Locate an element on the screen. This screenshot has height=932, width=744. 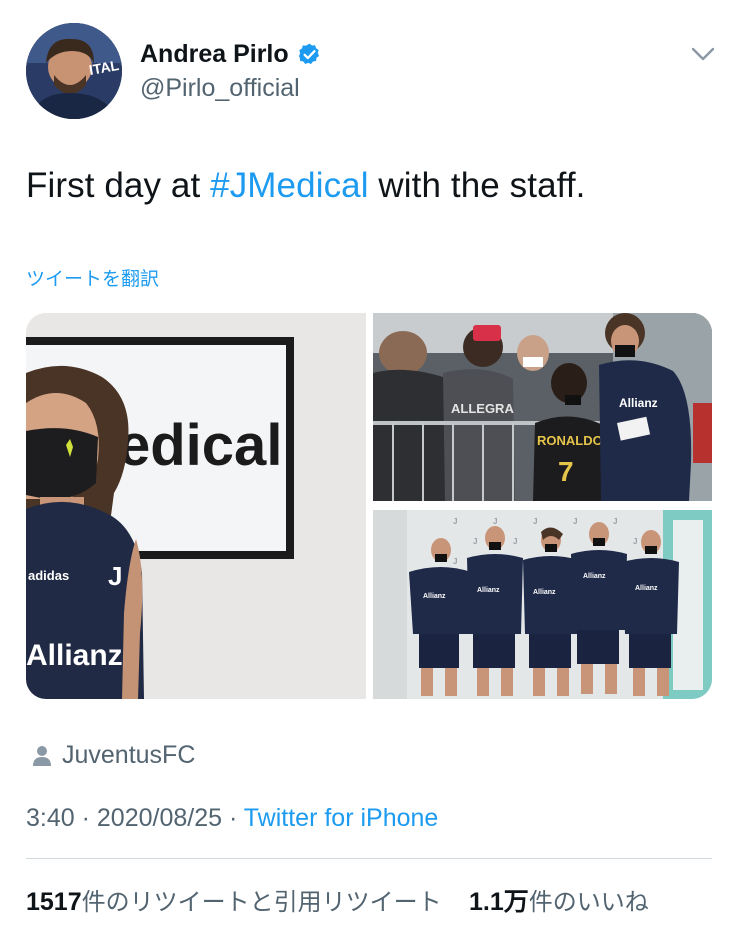
photo-1-sign-text: edical is located at coordinates (200, 445).